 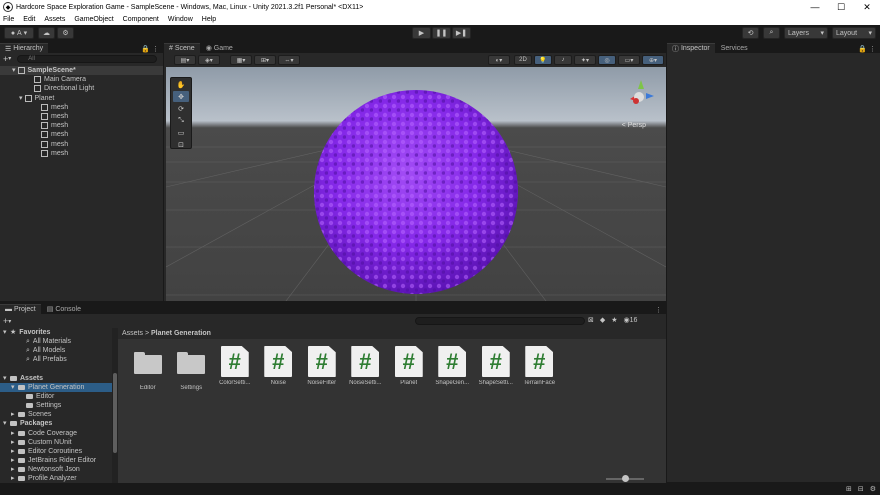 I want to click on rect-tool-icon: ▭, so click(x=181, y=132).